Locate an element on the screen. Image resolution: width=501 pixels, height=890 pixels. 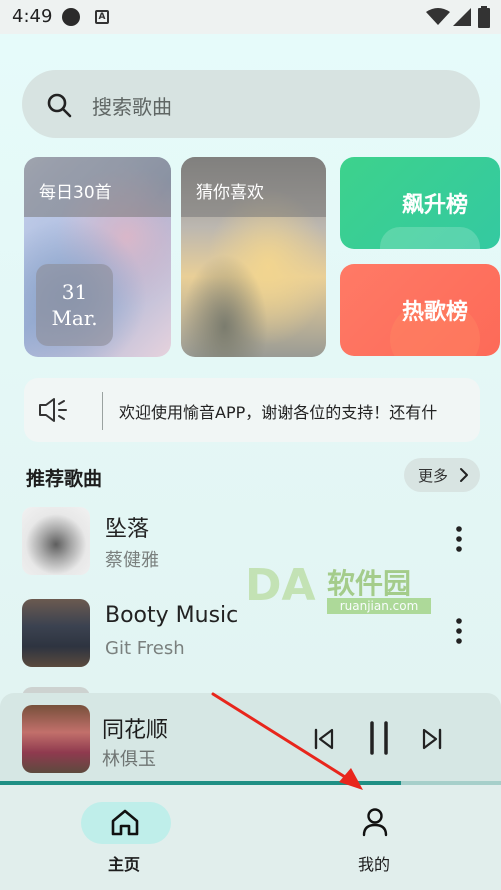
rising-chart-card: 飙升榜 is located at coordinates (420, 203).